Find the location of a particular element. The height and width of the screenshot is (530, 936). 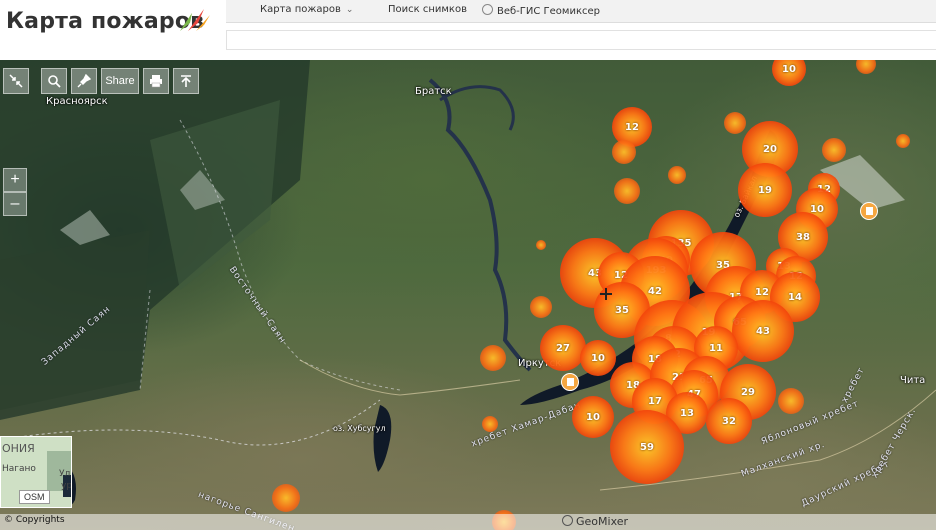

place-krasnoyarsk: Красноярск is located at coordinates (77, 101).